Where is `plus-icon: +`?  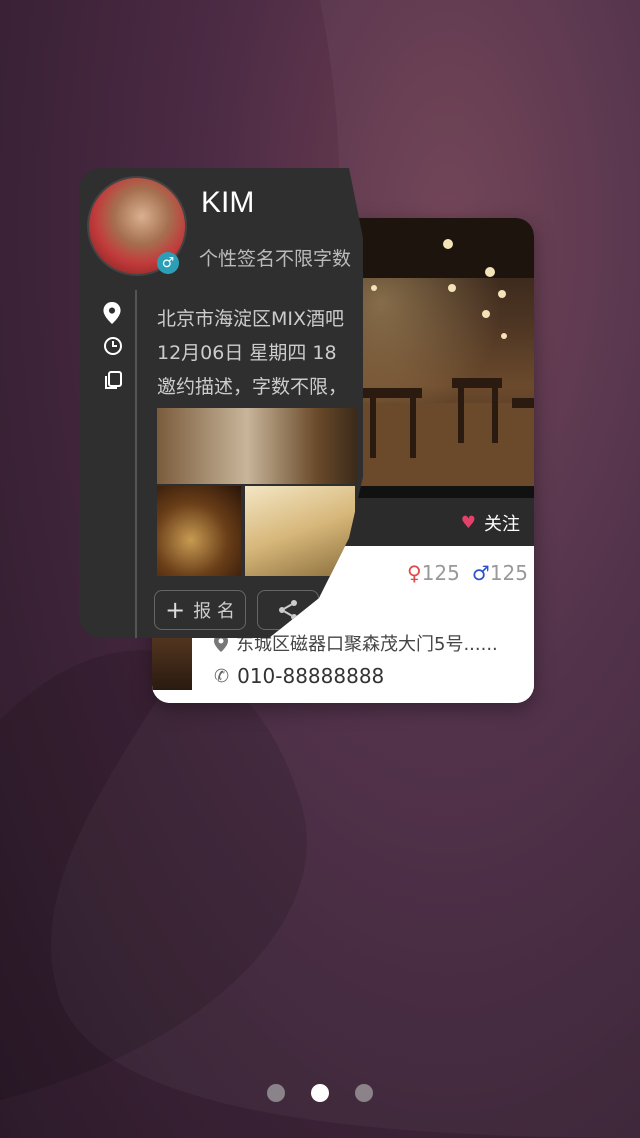 plus-icon: + is located at coordinates (175, 610).